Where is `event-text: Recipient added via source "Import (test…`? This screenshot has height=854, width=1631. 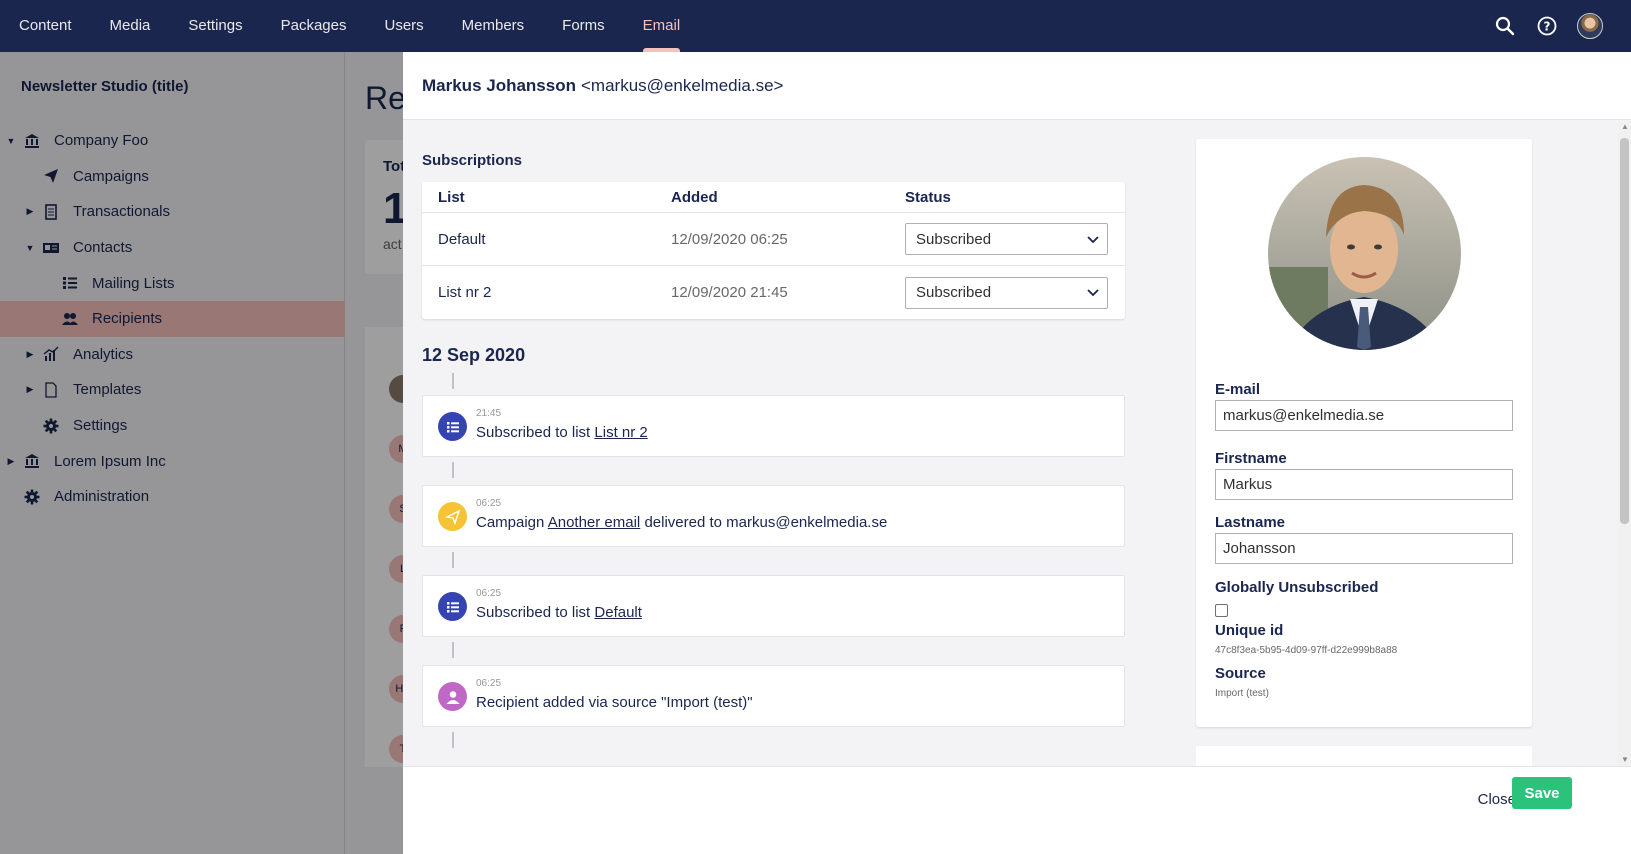
event-text: Recipient added via source "Import (test… is located at coordinates (614, 702).